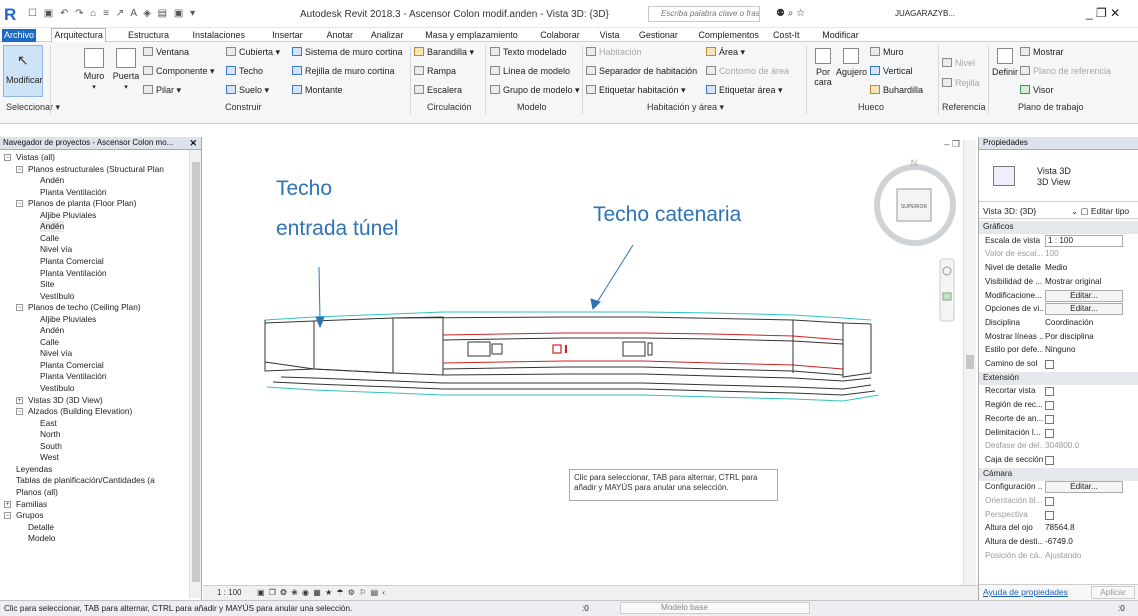 The height and width of the screenshot is (616, 1138). Describe the element at coordinates (1087, 350) in the screenshot. I see `property-value: Ninguno` at that location.